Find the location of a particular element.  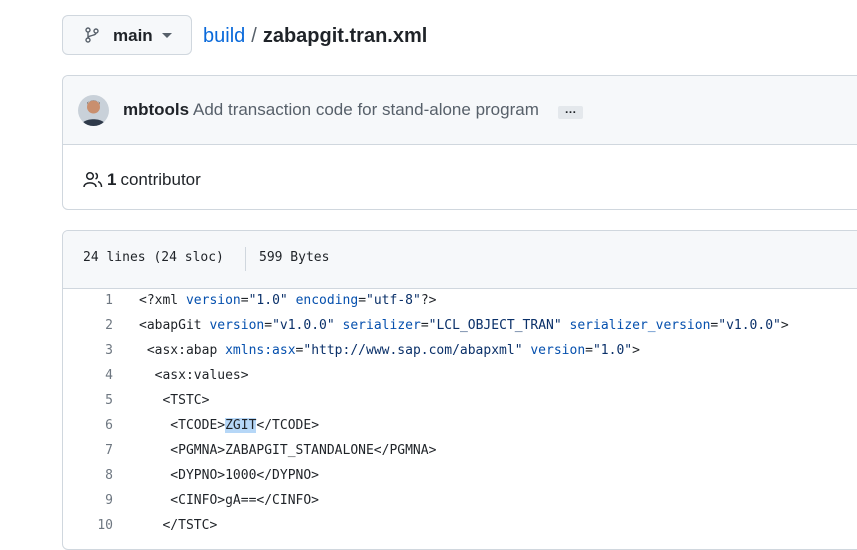

line-number: 7 is located at coordinates (88, 450).